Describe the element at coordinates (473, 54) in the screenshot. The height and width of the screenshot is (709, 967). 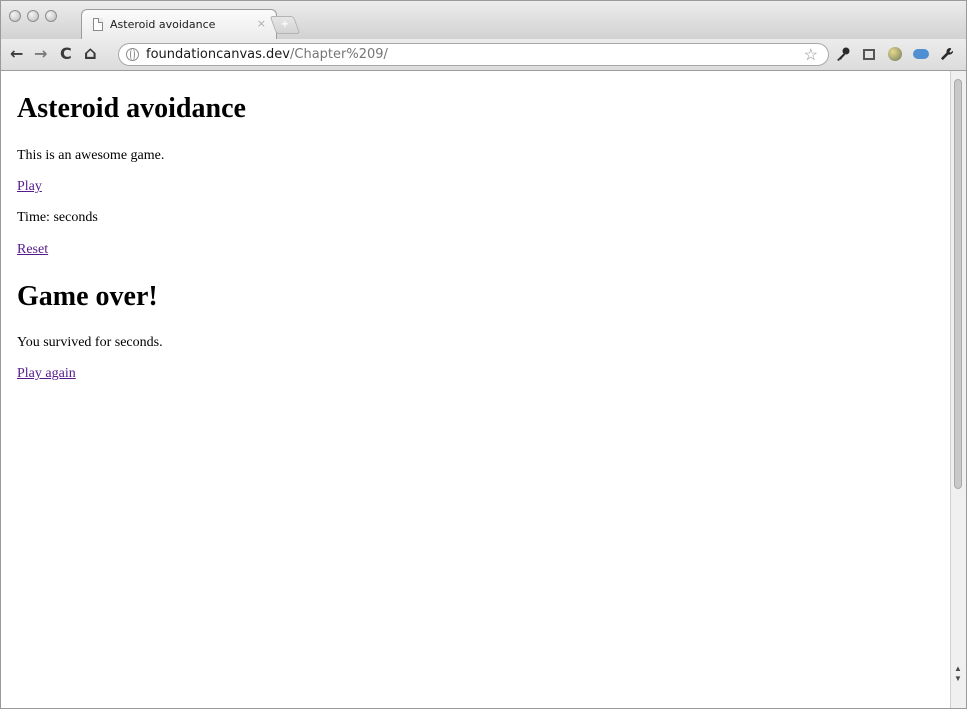
I see `address-bar: foundationcanvas.dev/Chapter%209/ ☆` at that location.